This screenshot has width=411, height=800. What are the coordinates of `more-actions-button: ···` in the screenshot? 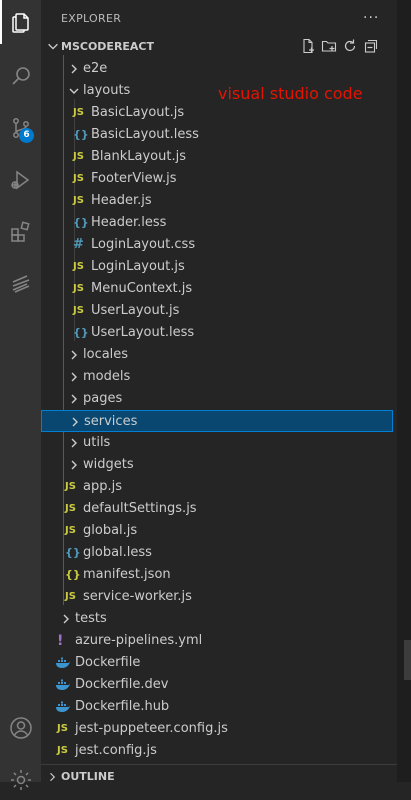 It's located at (371, 18).